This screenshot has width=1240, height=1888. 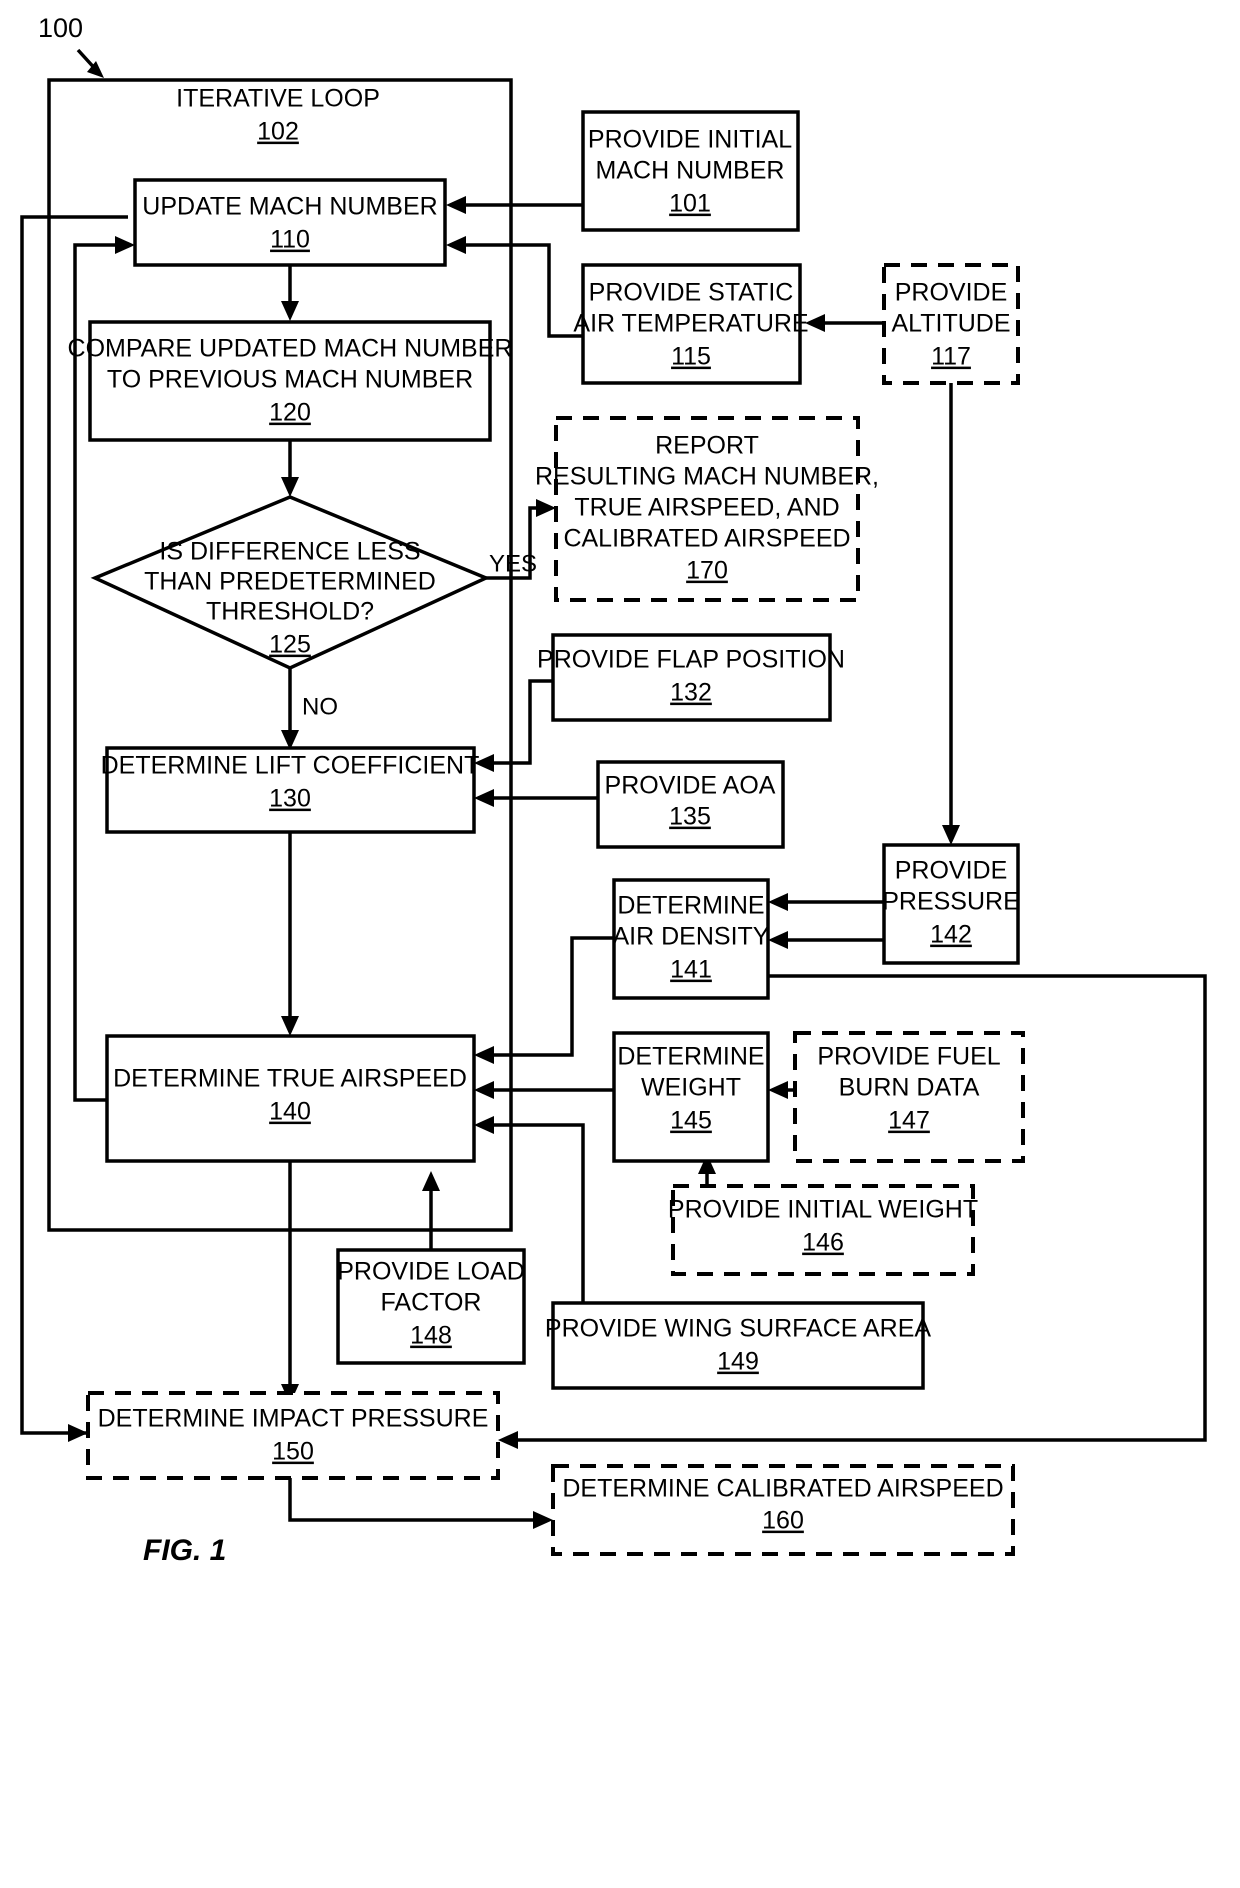 I want to click on figure-callout-number: 100, so click(x=60, y=28).